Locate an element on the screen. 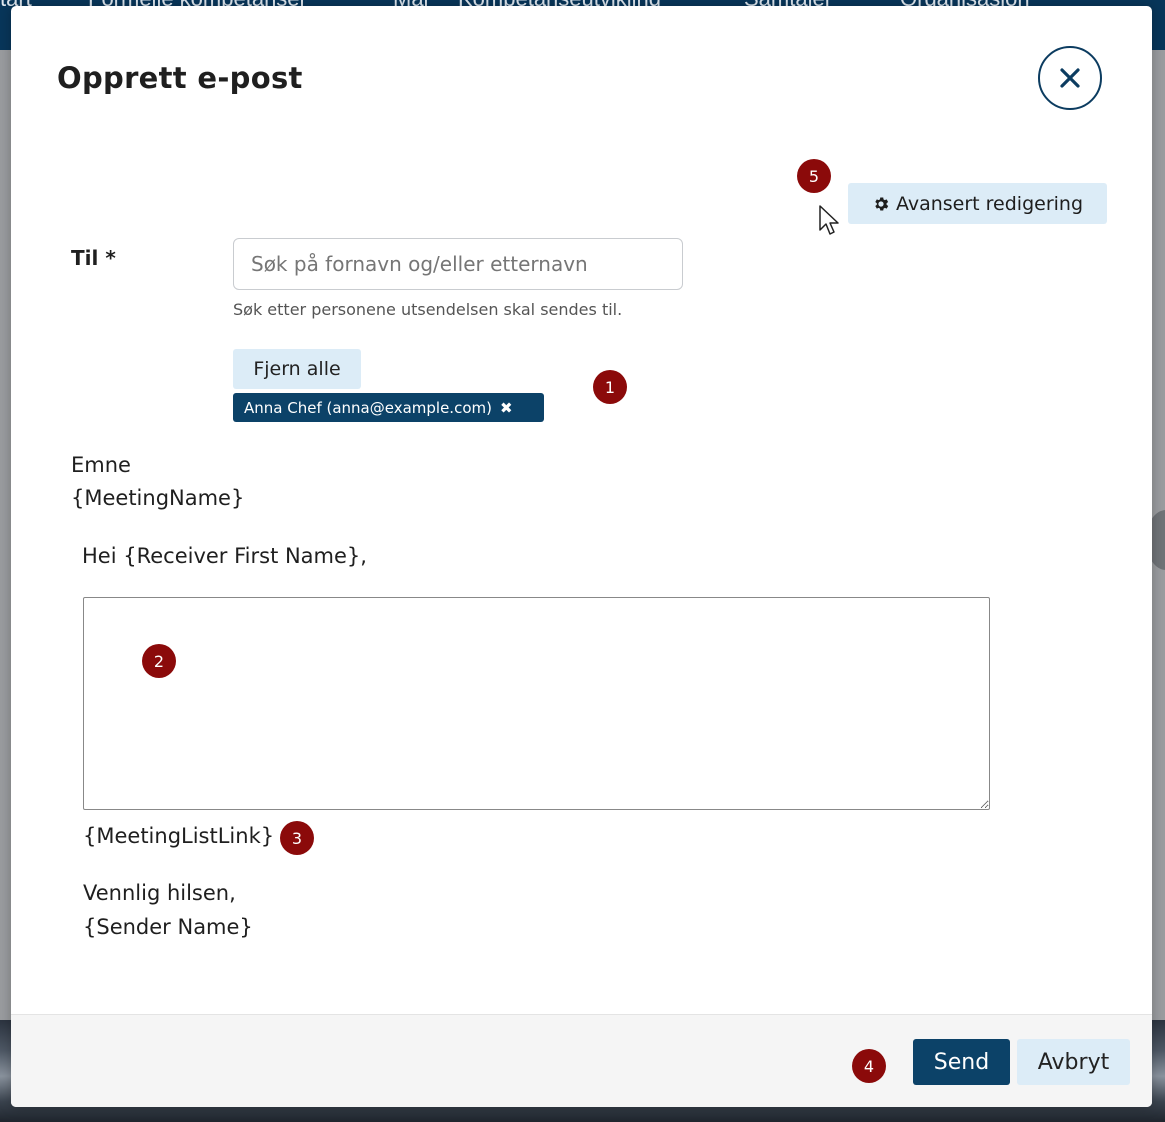  remove-recipient-icon: ✖ is located at coordinates (506, 408).